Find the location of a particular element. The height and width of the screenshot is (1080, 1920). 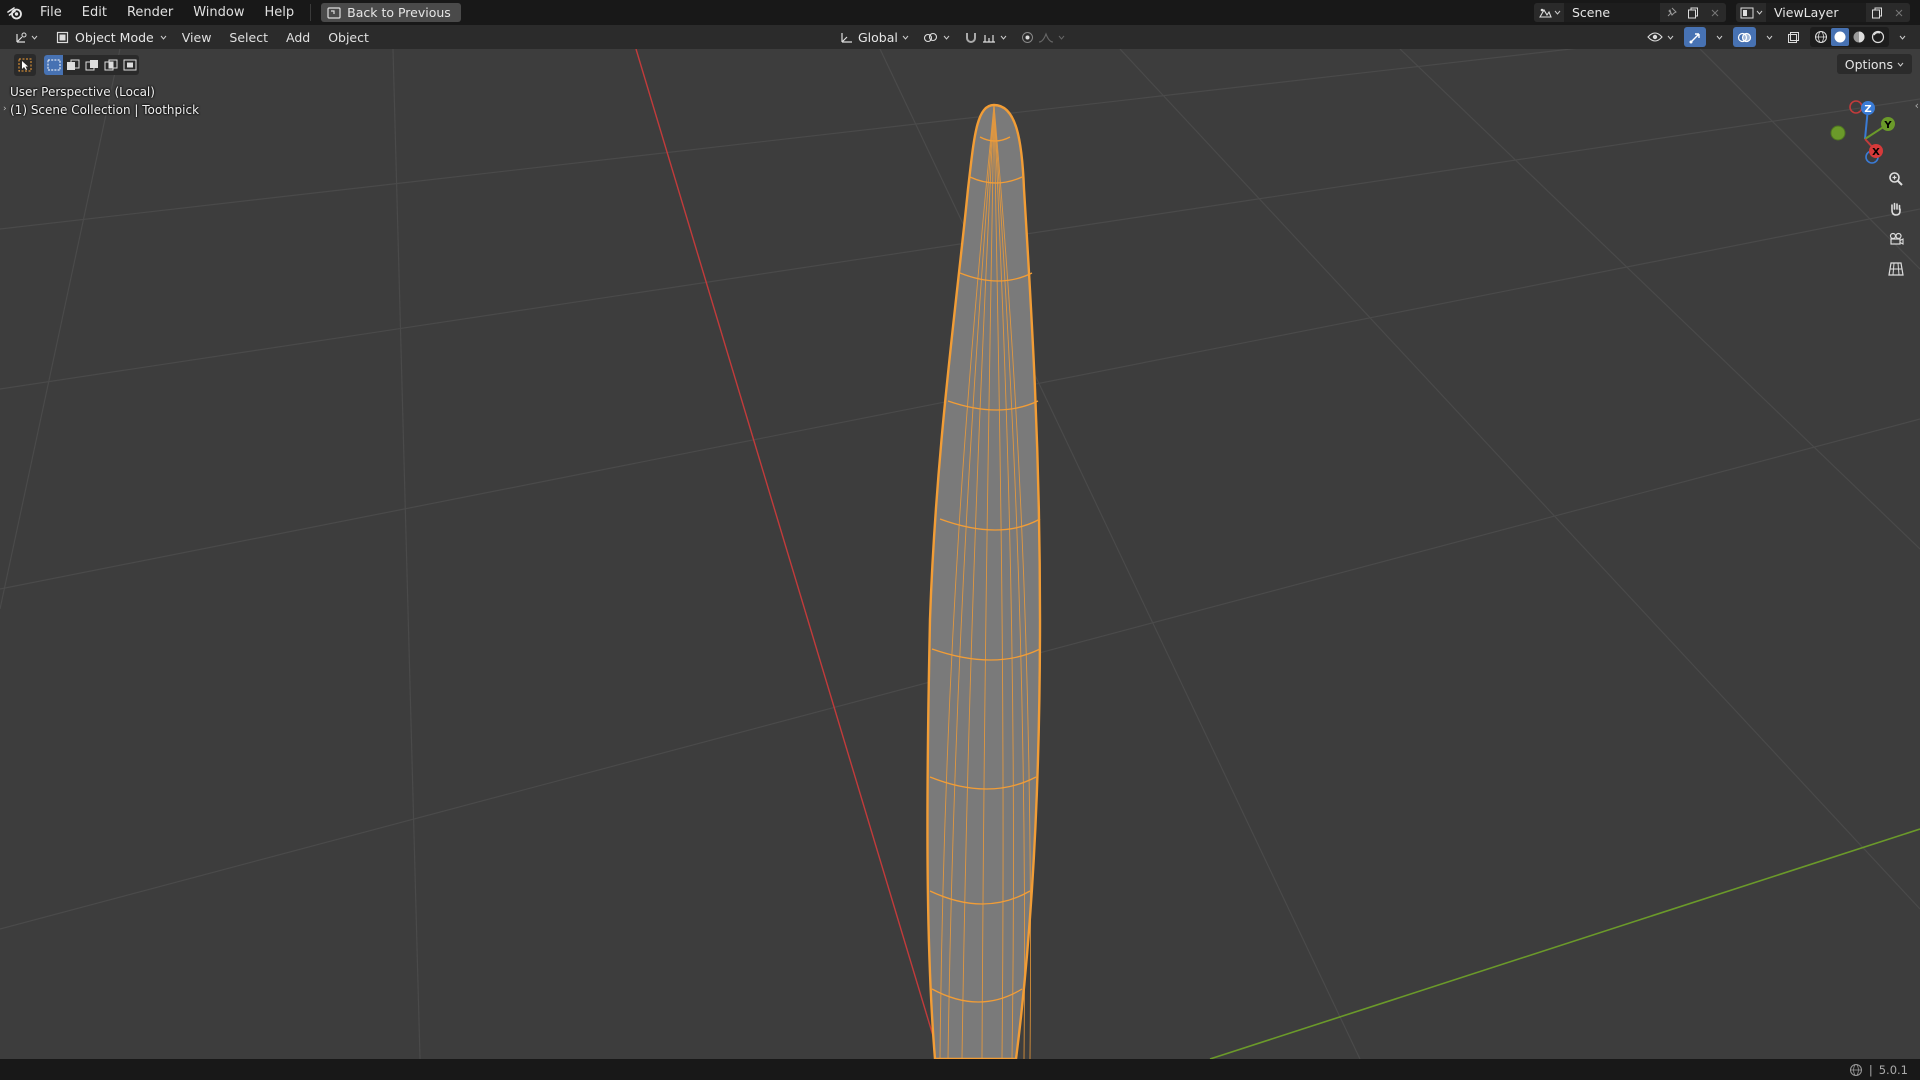

material-sphere-icon is located at coordinates (1859, 37).